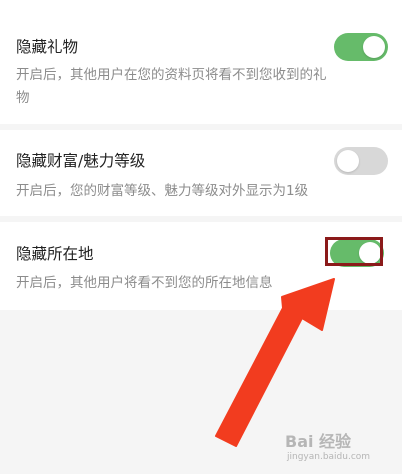  What do you see at coordinates (318, 441) in the screenshot?
I see `watermark-logo: Bai 经验` at bounding box center [318, 441].